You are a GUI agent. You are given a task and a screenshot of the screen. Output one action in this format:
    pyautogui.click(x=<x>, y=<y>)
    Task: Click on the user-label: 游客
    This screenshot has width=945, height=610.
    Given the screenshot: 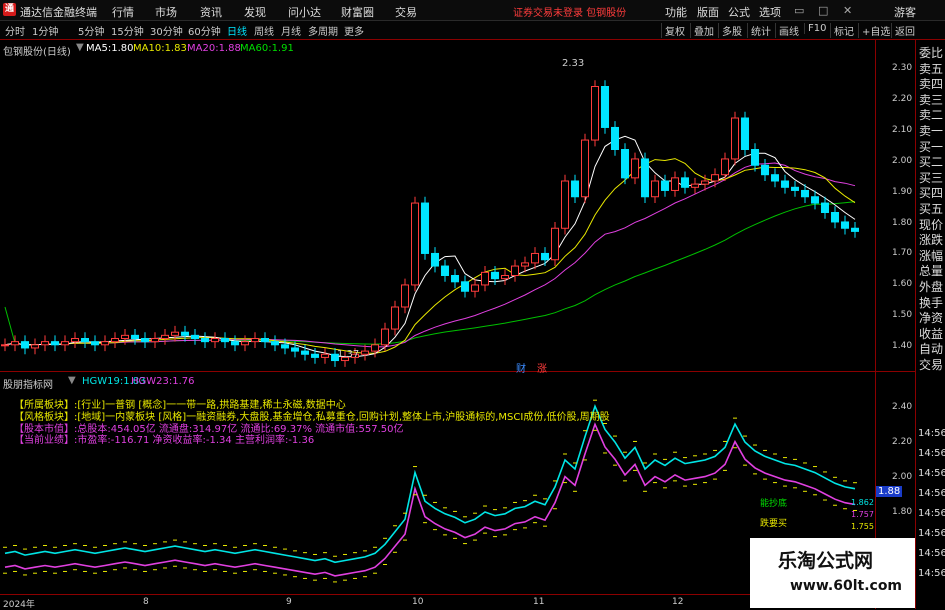 What is the action you would take?
    pyautogui.click(x=905, y=12)
    